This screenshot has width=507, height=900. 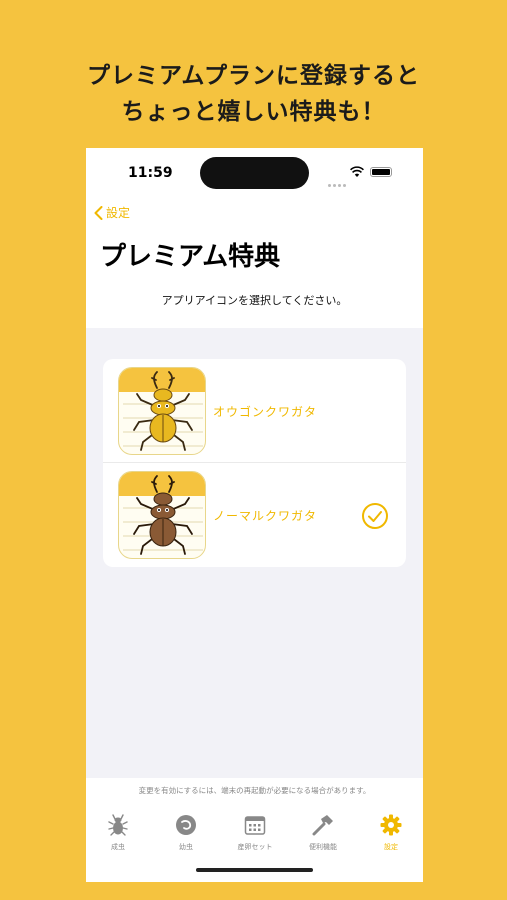 What do you see at coordinates (381, 172) in the screenshot?
I see `battery-icon` at bounding box center [381, 172].